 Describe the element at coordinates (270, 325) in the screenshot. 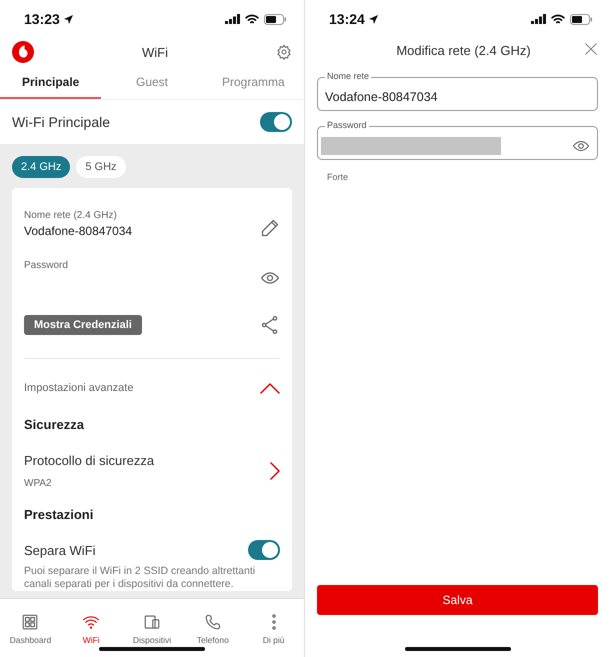

I see `share-icon` at that location.